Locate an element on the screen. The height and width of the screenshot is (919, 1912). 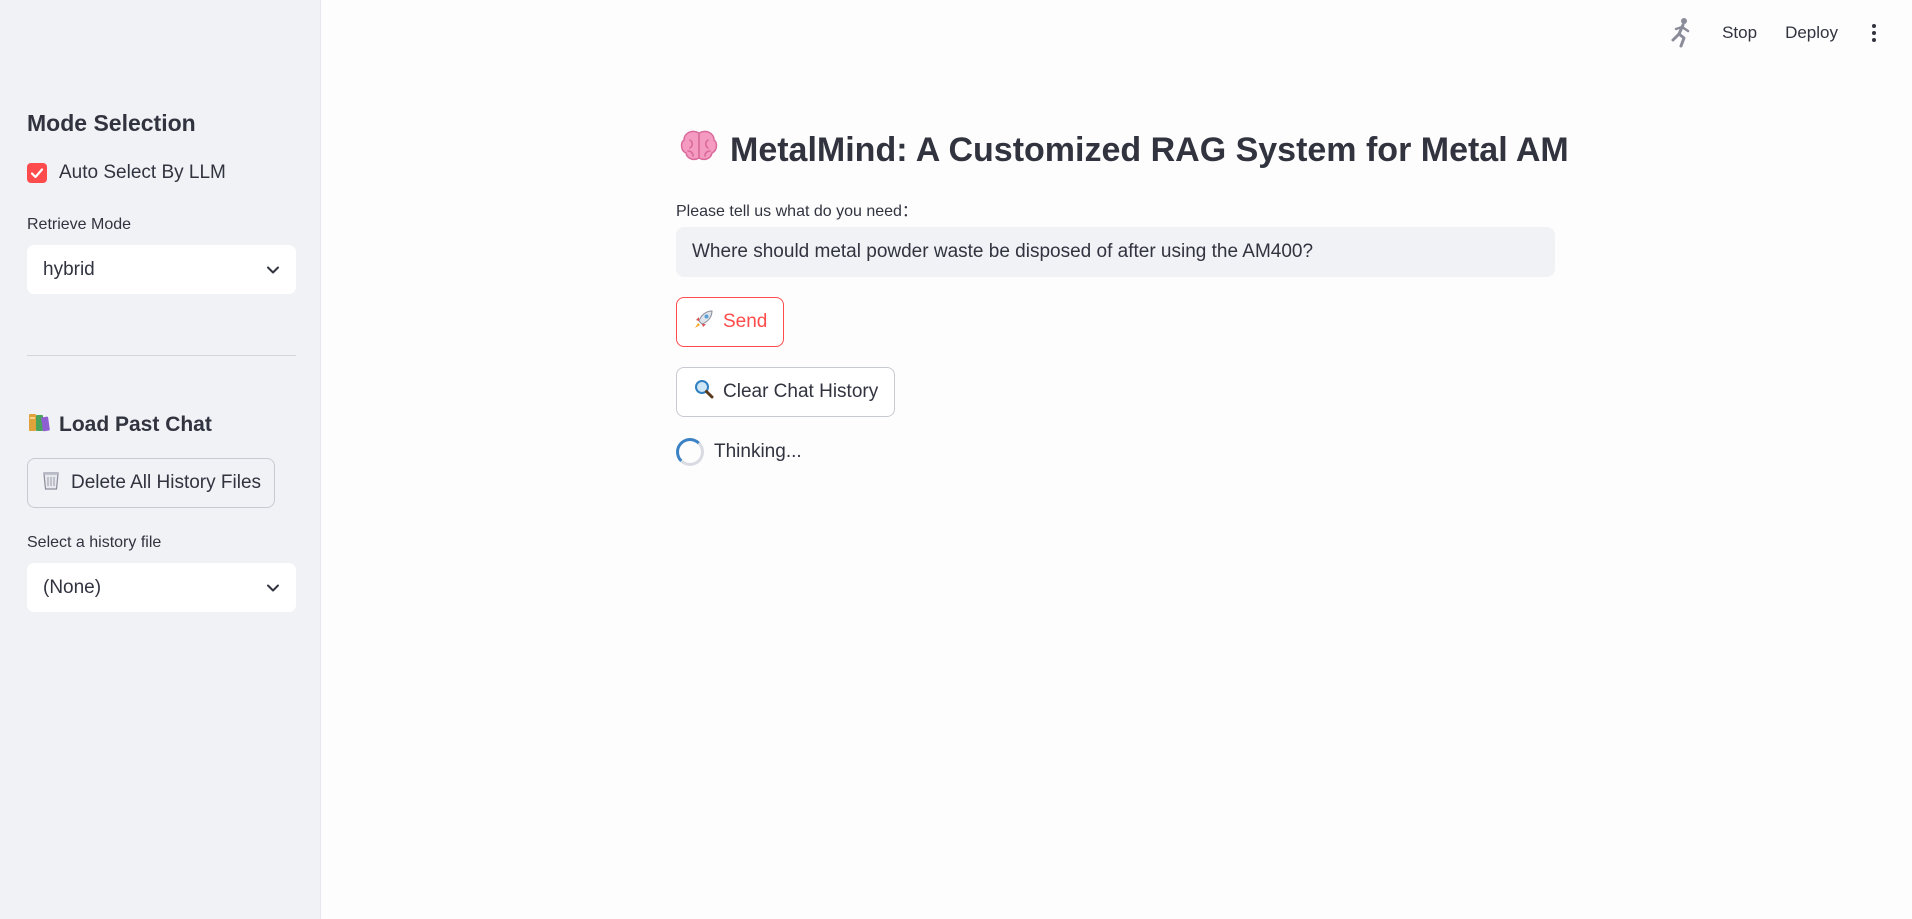
brain-icon is located at coordinates (699, 150).